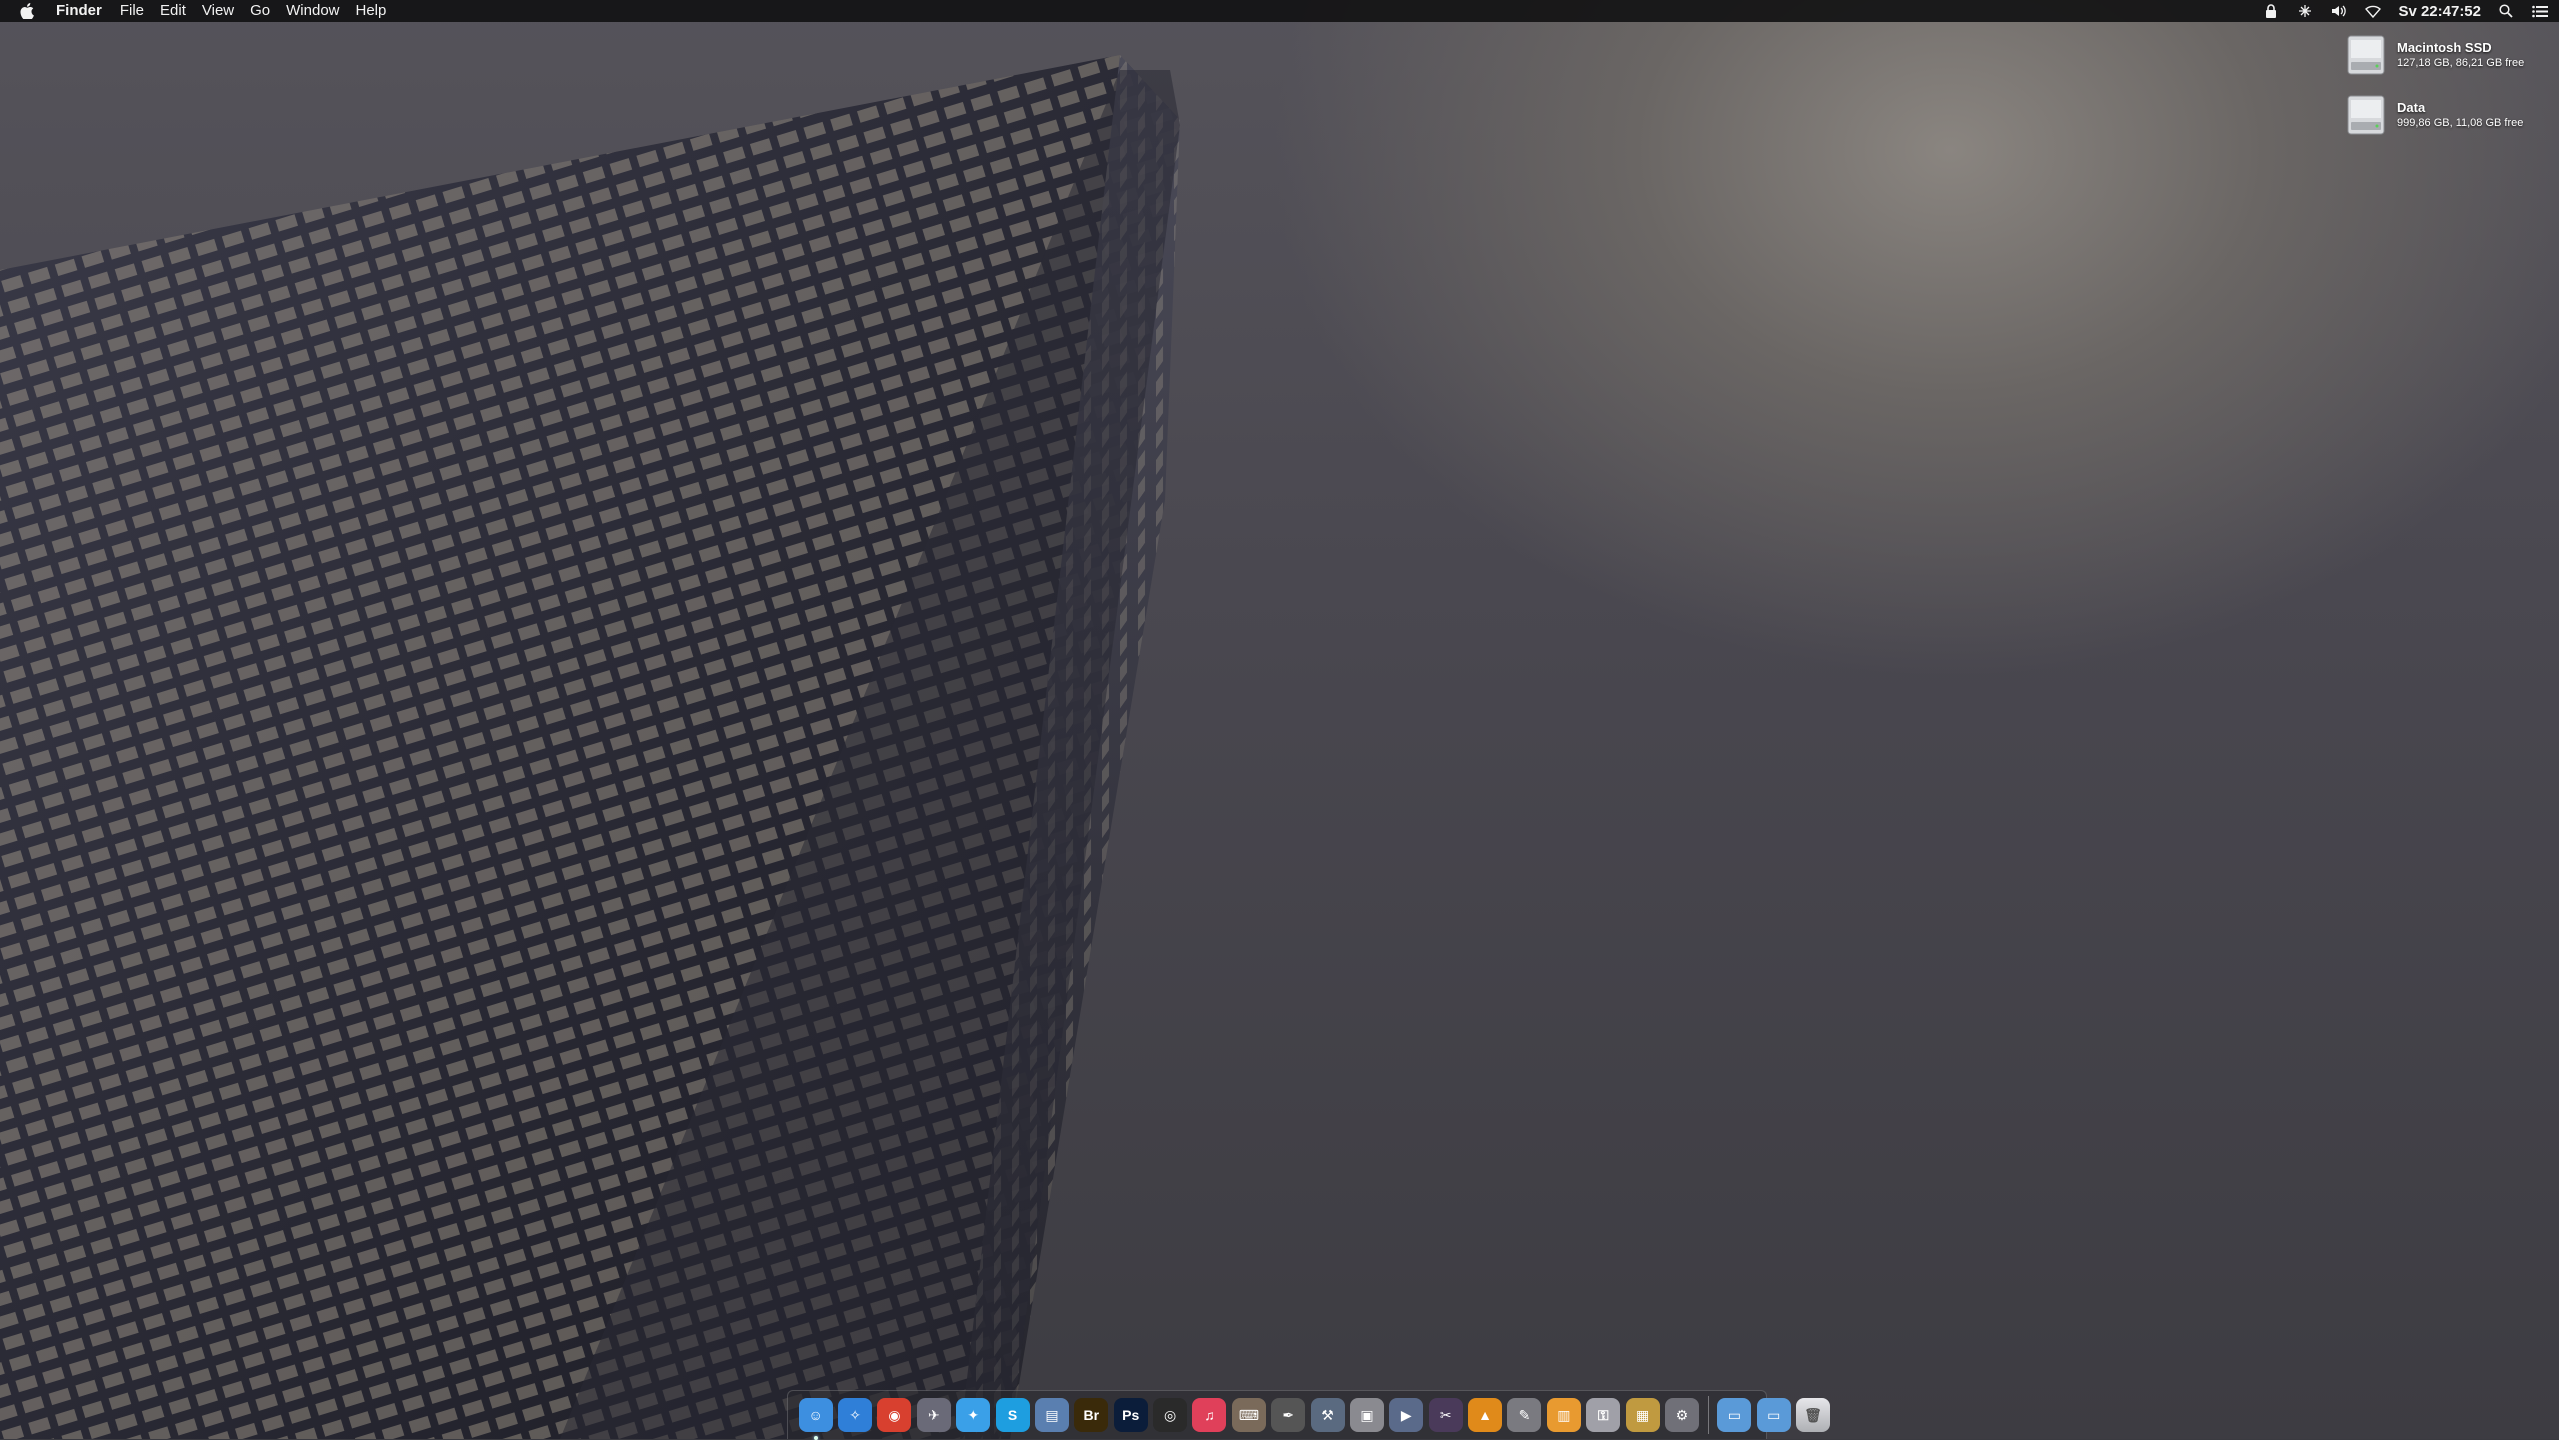 The width and height of the screenshot is (2559, 1440). What do you see at coordinates (2540, 11) in the screenshot?
I see `notification-center-icon` at bounding box center [2540, 11].